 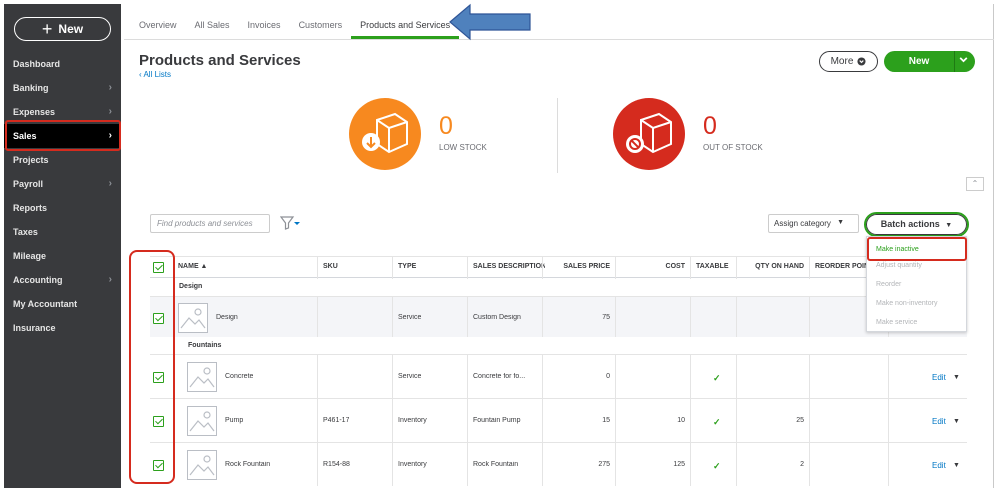 What do you see at coordinates (841, 266) in the screenshot?
I see `column-header: REORDER POINT` at bounding box center [841, 266].